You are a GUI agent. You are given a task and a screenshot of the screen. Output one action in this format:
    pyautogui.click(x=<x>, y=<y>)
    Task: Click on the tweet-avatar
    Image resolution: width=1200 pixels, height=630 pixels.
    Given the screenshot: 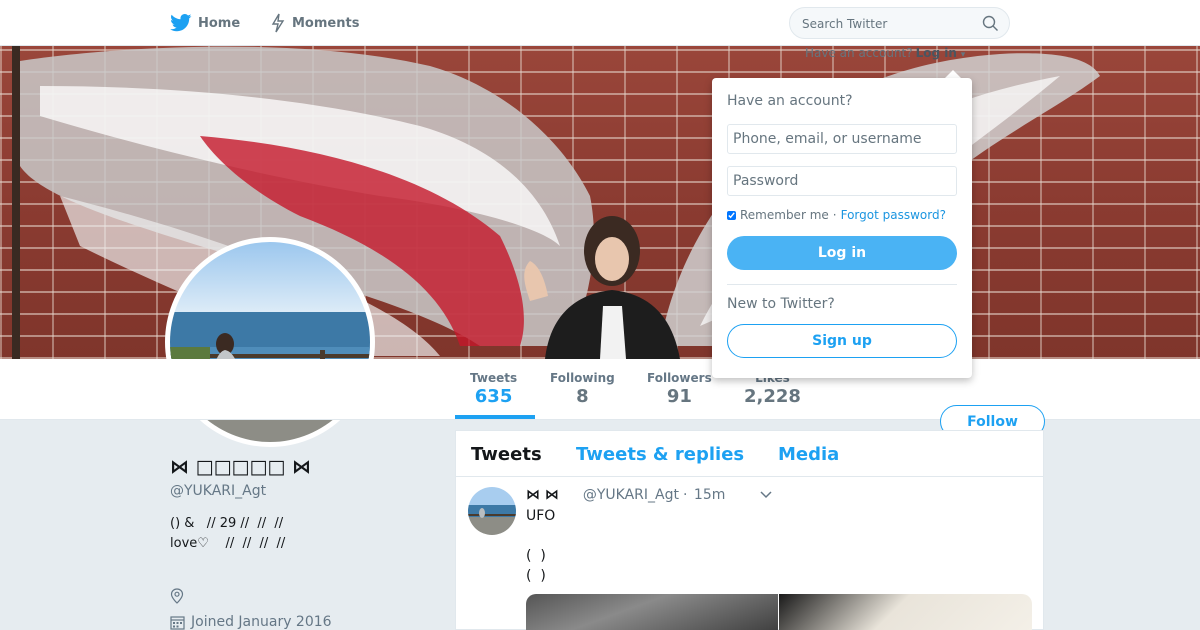 What is the action you would take?
    pyautogui.click(x=492, y=511)
    